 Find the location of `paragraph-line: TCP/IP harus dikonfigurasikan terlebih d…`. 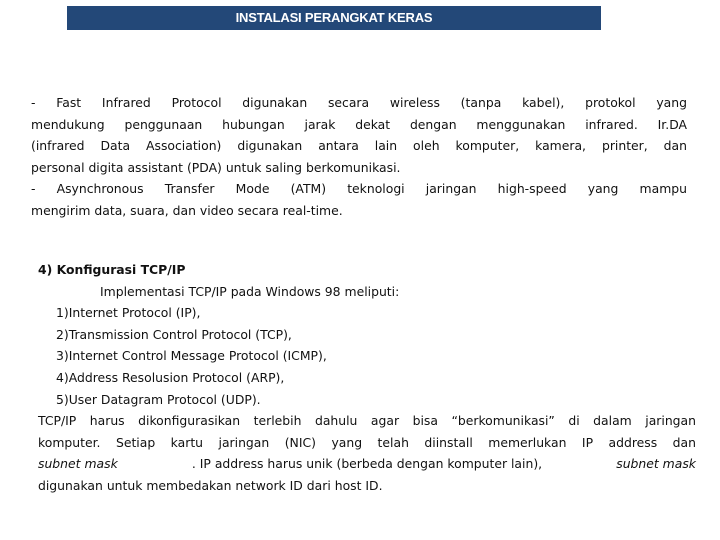

paragraph-line: TCP/IP harus dikonfigurasikan terlebih d… is located at coordinates (367, 421).